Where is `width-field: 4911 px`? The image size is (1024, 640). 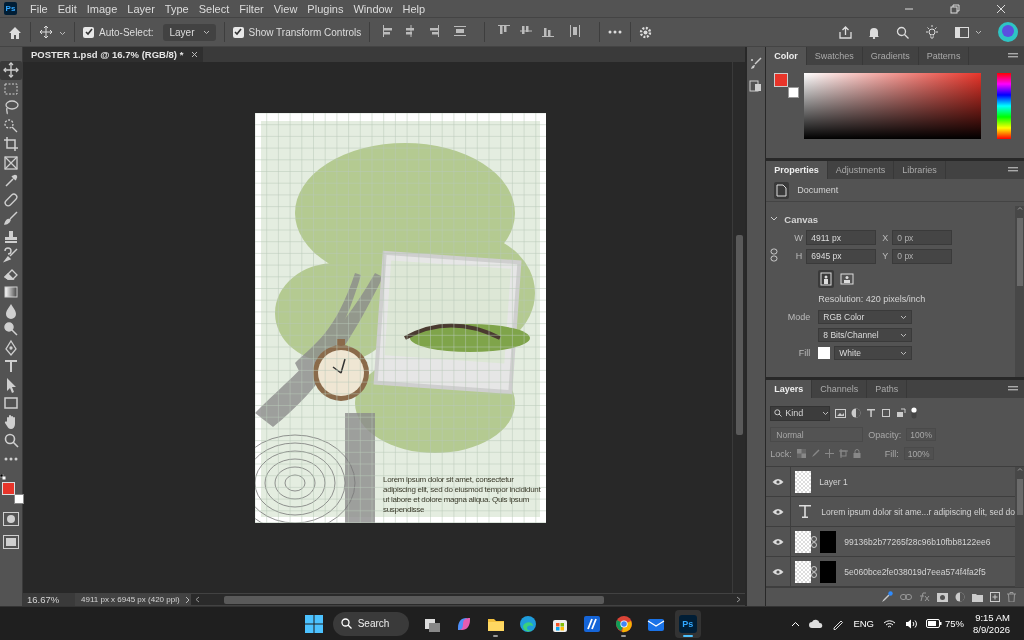
width-field: 4911 px is located at coordinates (841, 237).